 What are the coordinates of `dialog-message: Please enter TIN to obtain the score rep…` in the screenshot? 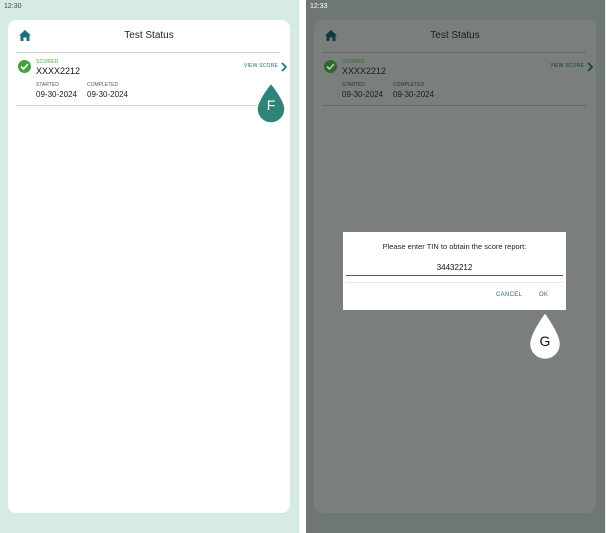 It's located at (454, 246).